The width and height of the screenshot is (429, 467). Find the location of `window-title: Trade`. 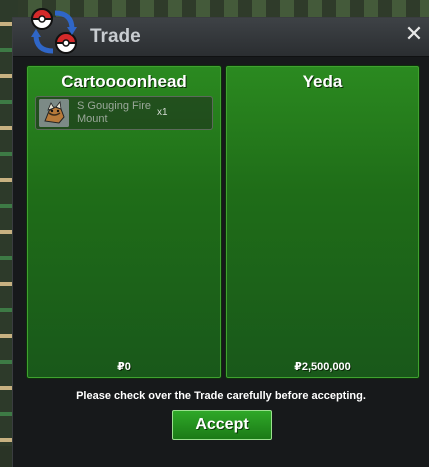

window-title: Trade is located at coordinates (115, 36).